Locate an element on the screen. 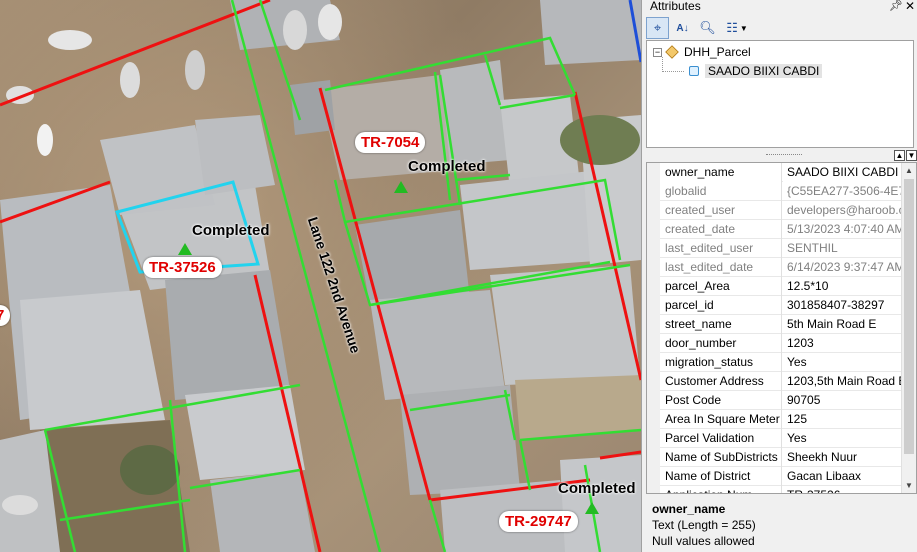 The image size is (917, 552). attribute-field-value: 90705 is located at coordinates (843, 400).